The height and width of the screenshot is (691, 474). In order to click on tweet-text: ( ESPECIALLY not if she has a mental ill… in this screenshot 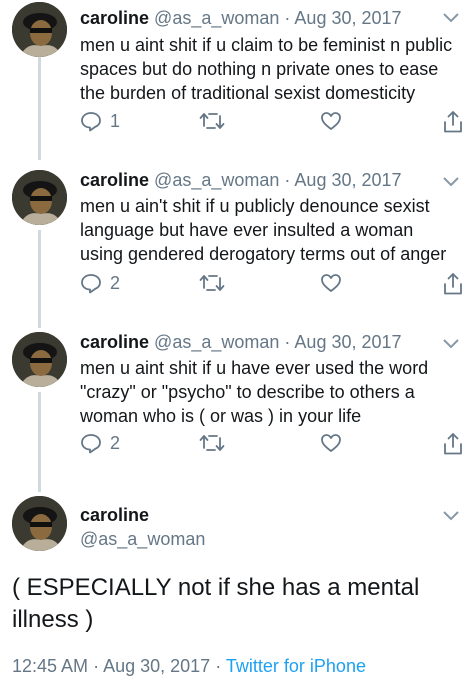, I will do `click(237, 604)`.